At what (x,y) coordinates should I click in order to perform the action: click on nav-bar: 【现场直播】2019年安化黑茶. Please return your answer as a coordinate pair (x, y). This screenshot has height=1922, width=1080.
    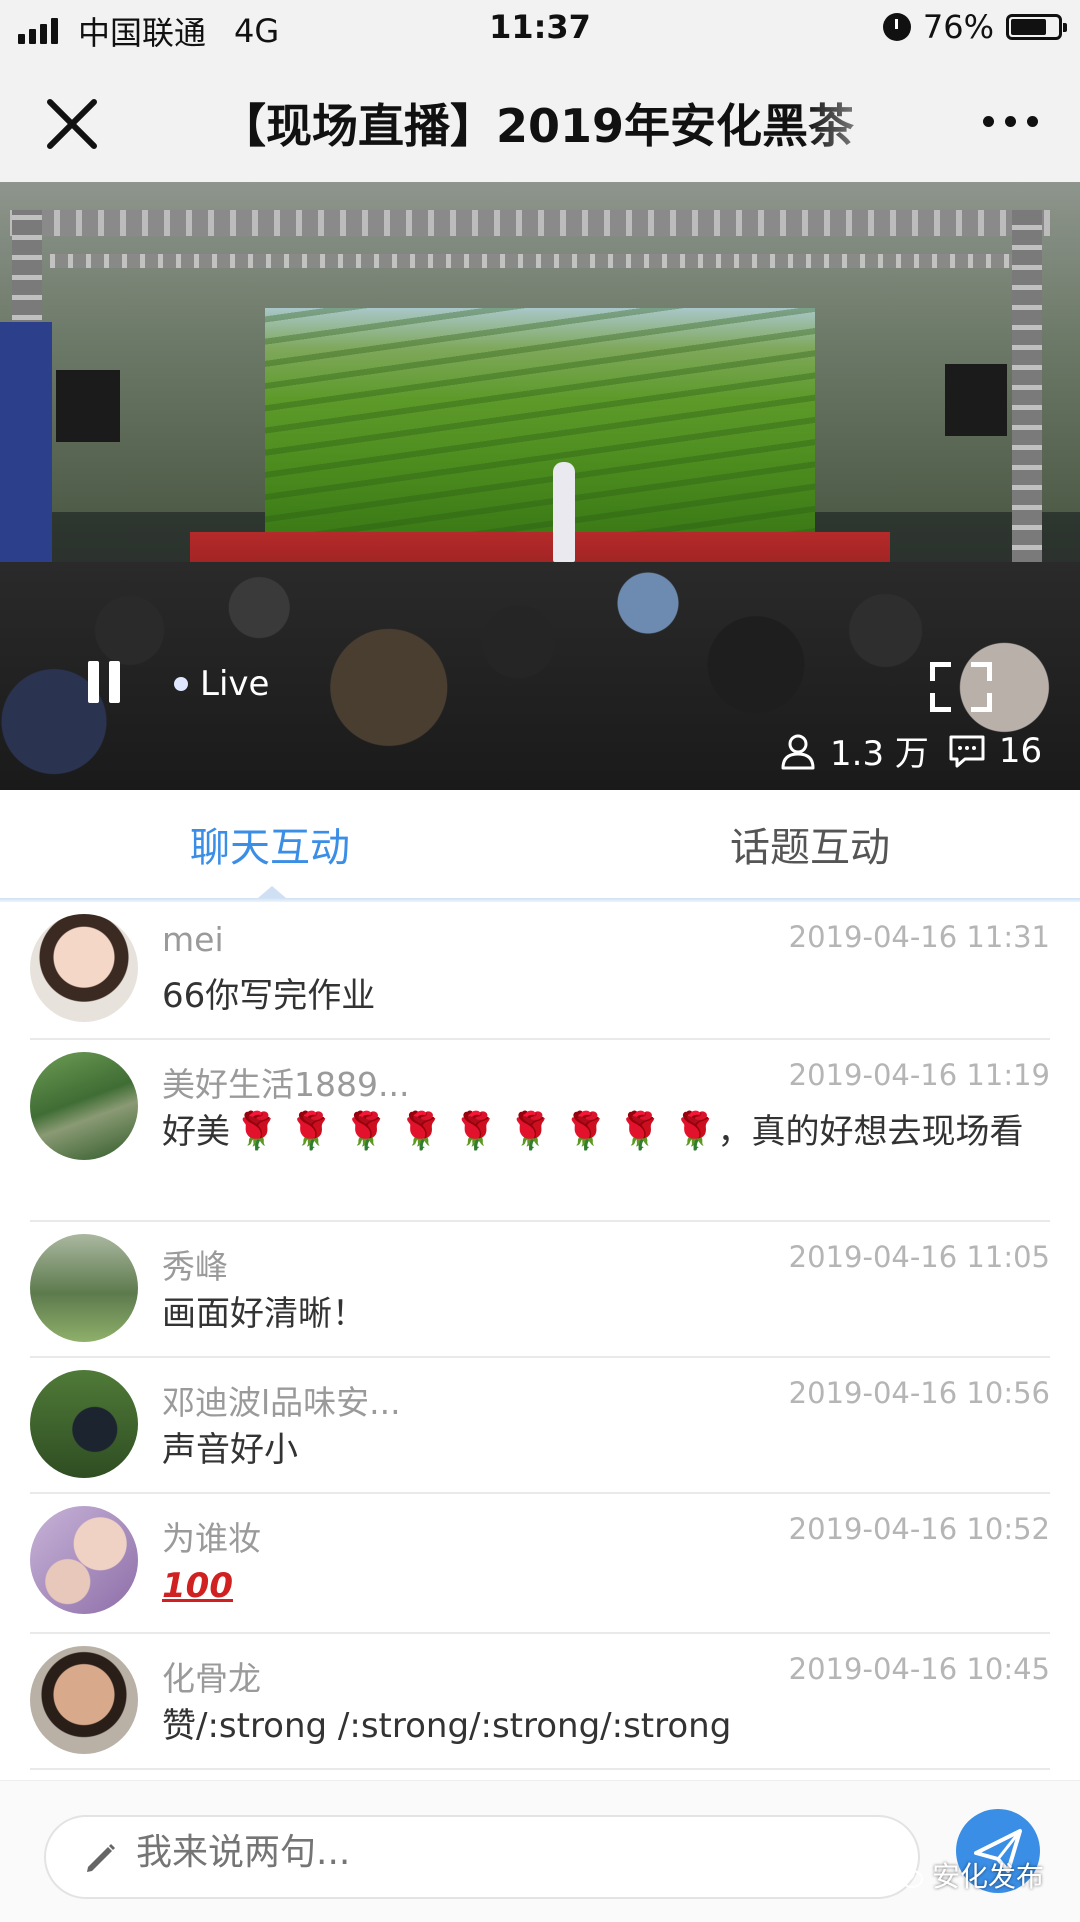
    Looking at the image, I should click on (540, 121).